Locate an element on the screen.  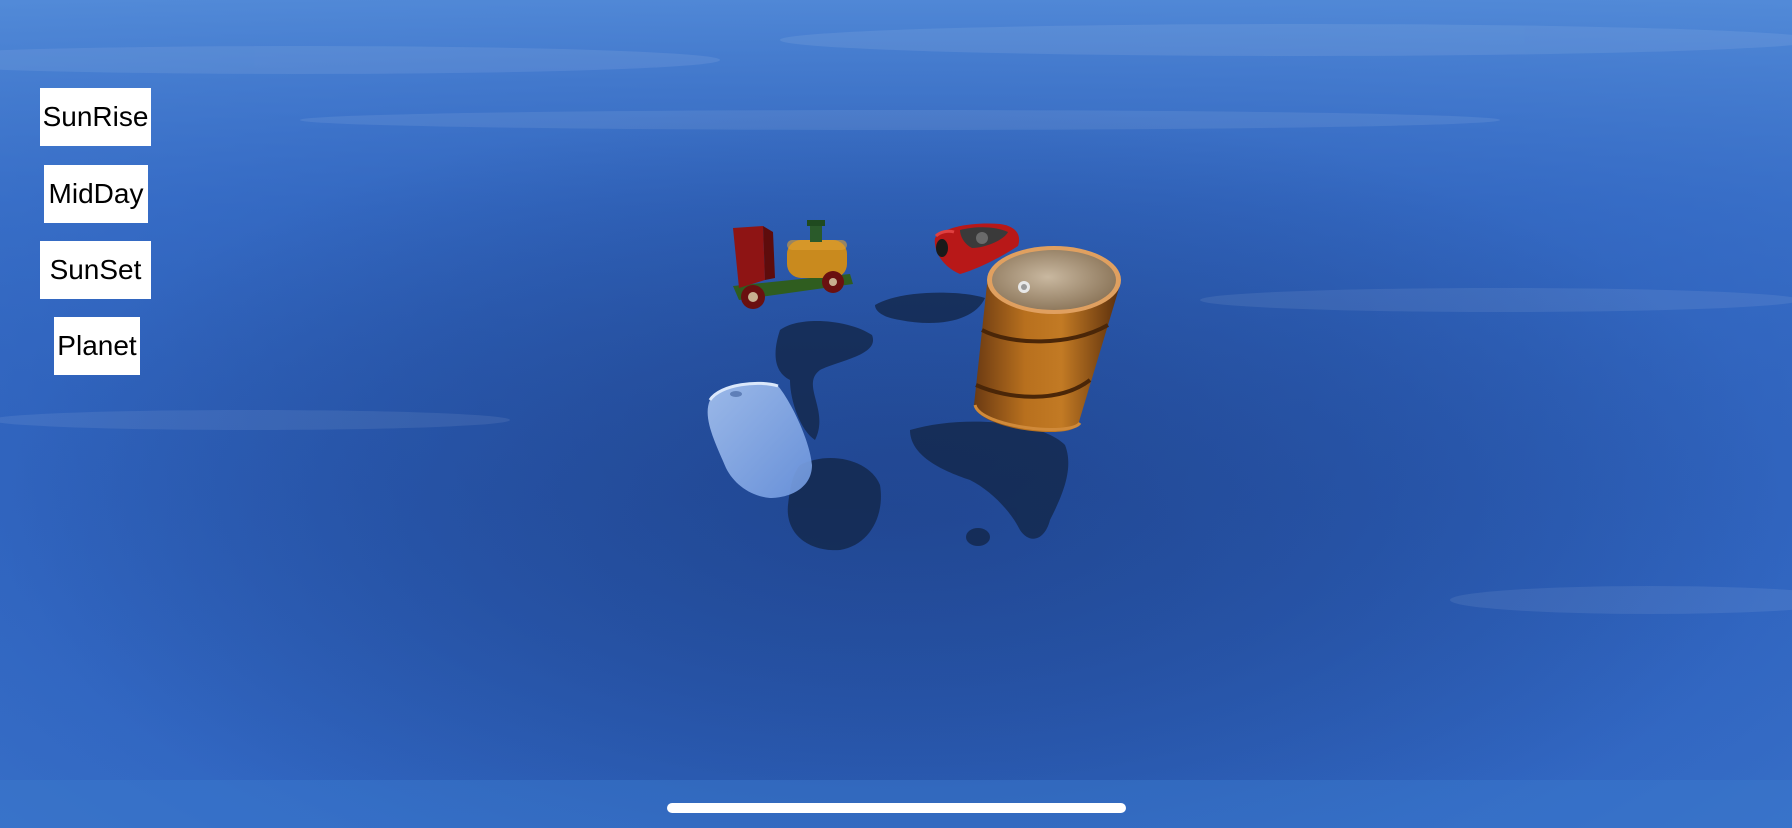
sunset-button: SunSet is located at coordinates (95, 270).